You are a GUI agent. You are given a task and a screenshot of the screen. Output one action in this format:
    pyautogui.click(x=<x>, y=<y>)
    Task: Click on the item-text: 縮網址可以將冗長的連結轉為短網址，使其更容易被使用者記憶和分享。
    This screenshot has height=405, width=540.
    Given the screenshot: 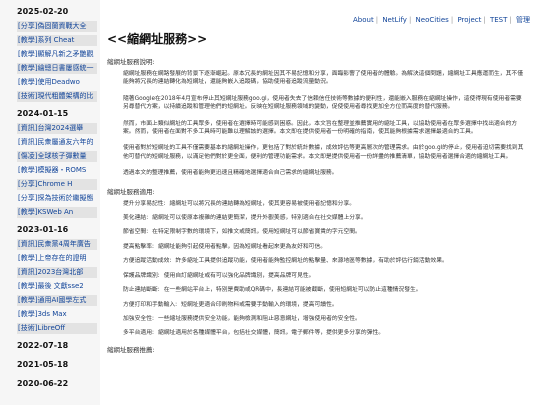 What is the action you would take?
    pyautogui.click(x=262, y=203)
    